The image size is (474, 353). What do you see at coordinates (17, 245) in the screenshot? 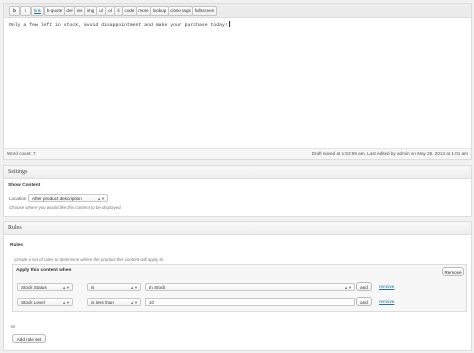
I see `rules-heading: Rules` at bounding box center [17, 245].